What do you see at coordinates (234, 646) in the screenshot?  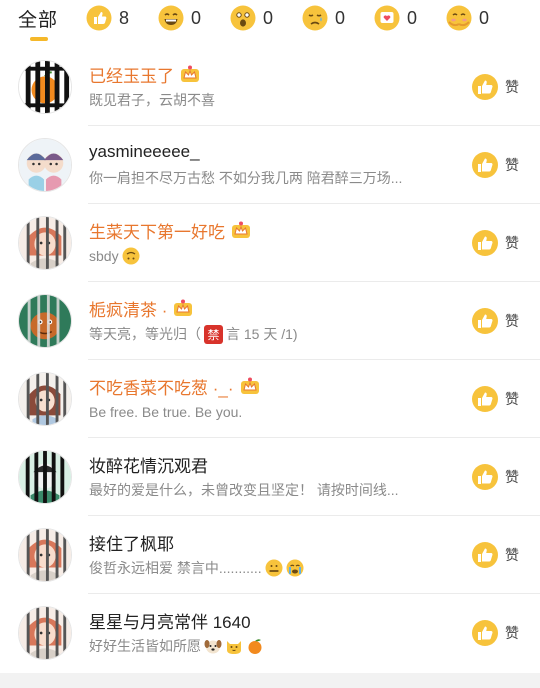 I see `cat-face-icon` at bounding box center [234, 646].